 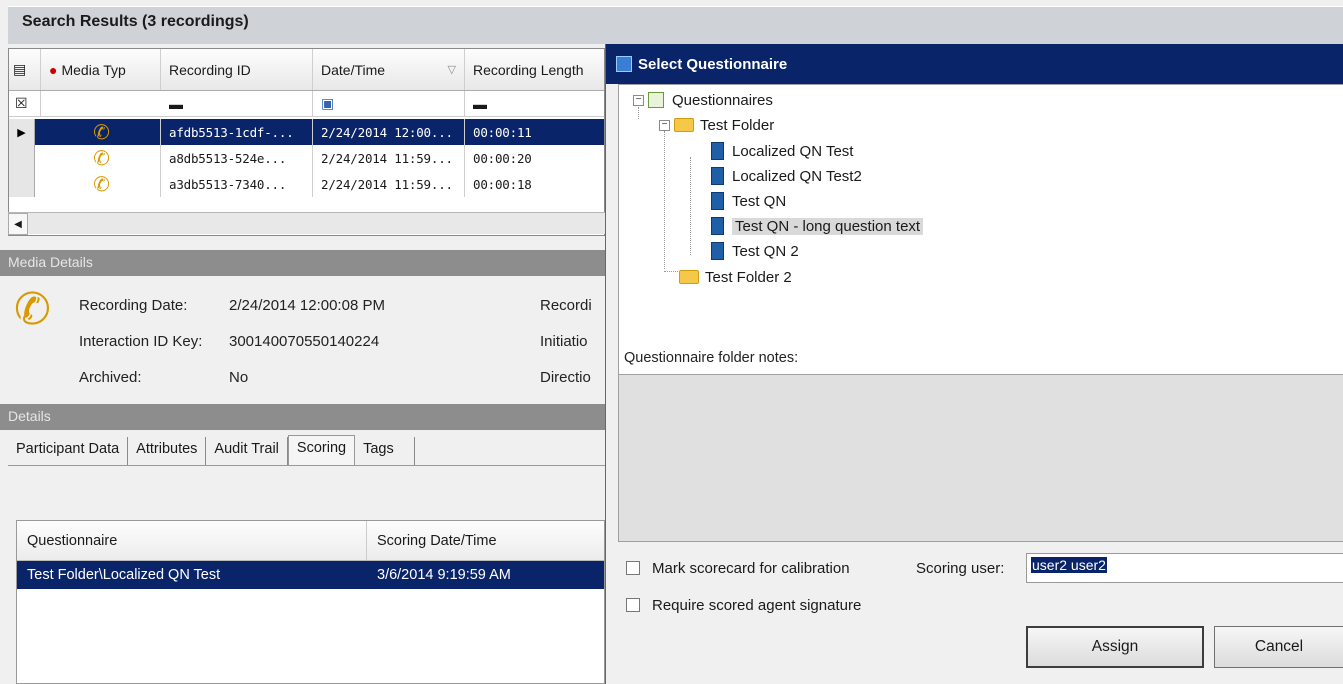 I want to click on details-header: Details, so click(x=302, y=417).